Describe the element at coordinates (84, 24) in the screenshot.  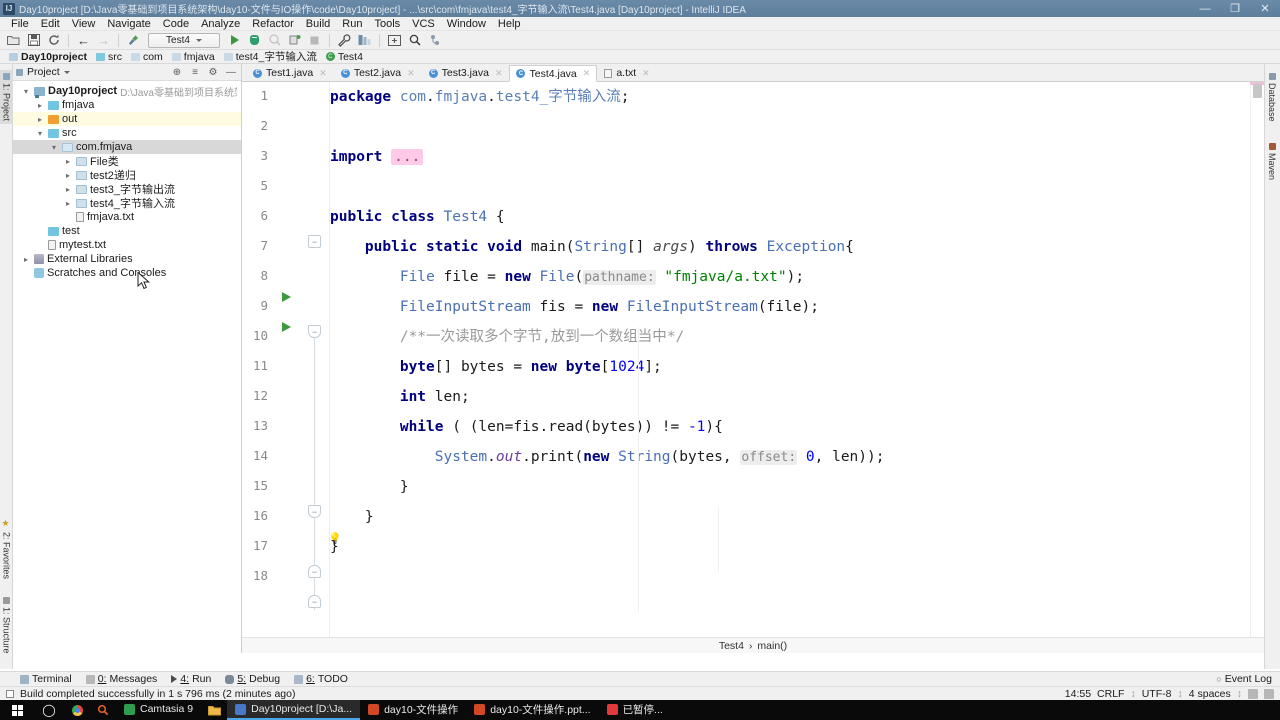
I see `menu-view: View` at that location.